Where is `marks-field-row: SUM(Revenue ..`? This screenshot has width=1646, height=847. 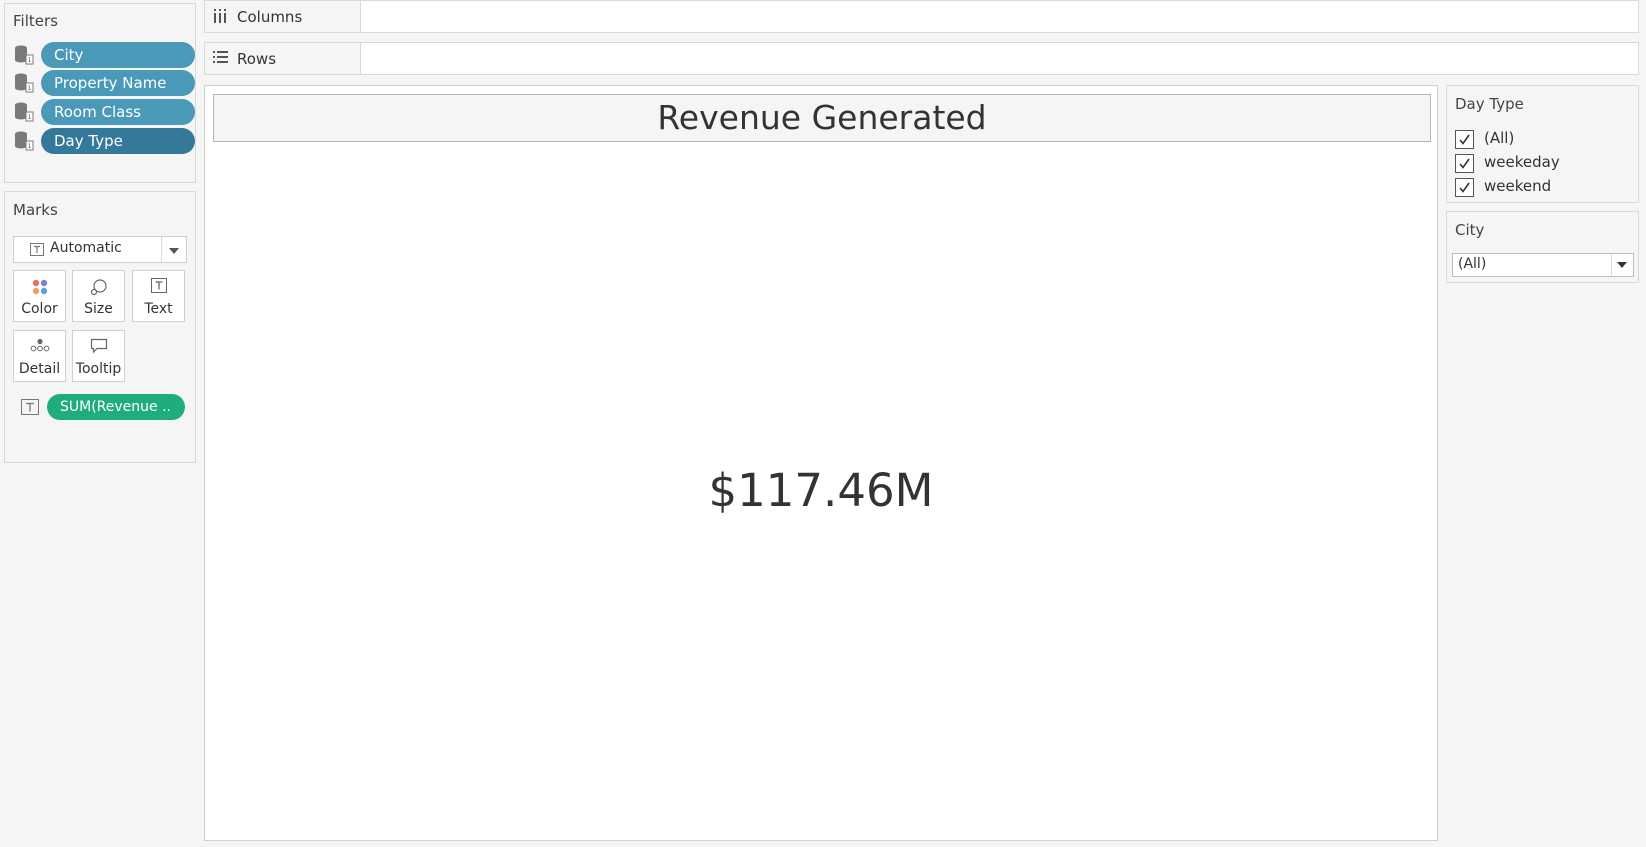 marks-field-row: SUM(Revenue .. is located at coordinates (104, 407).